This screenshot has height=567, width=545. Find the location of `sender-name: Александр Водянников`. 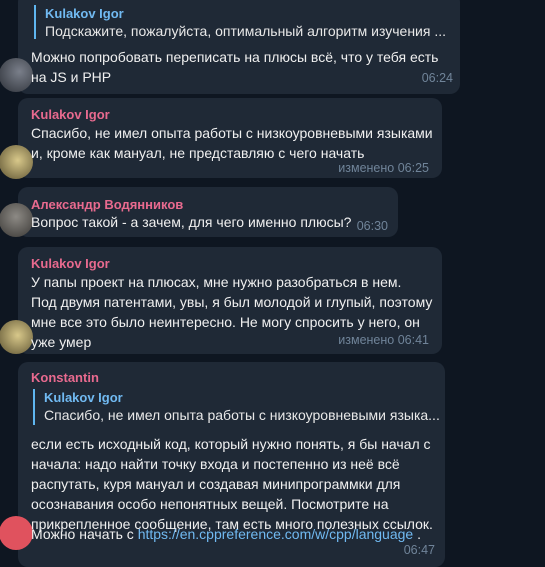

sender-name: Александр Водянников is located at coordinates (107, 204).